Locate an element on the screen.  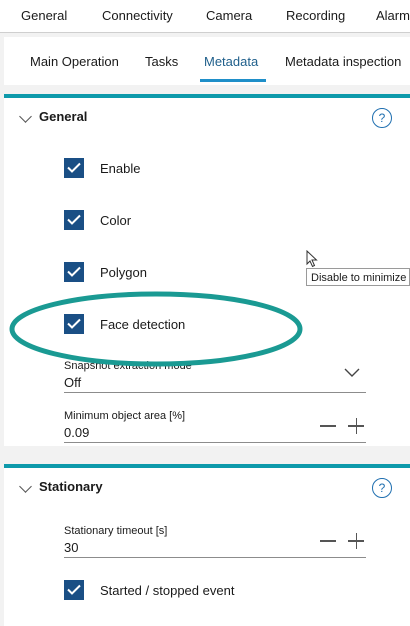
general-panel-title: General is located at coordinates (63, 116).